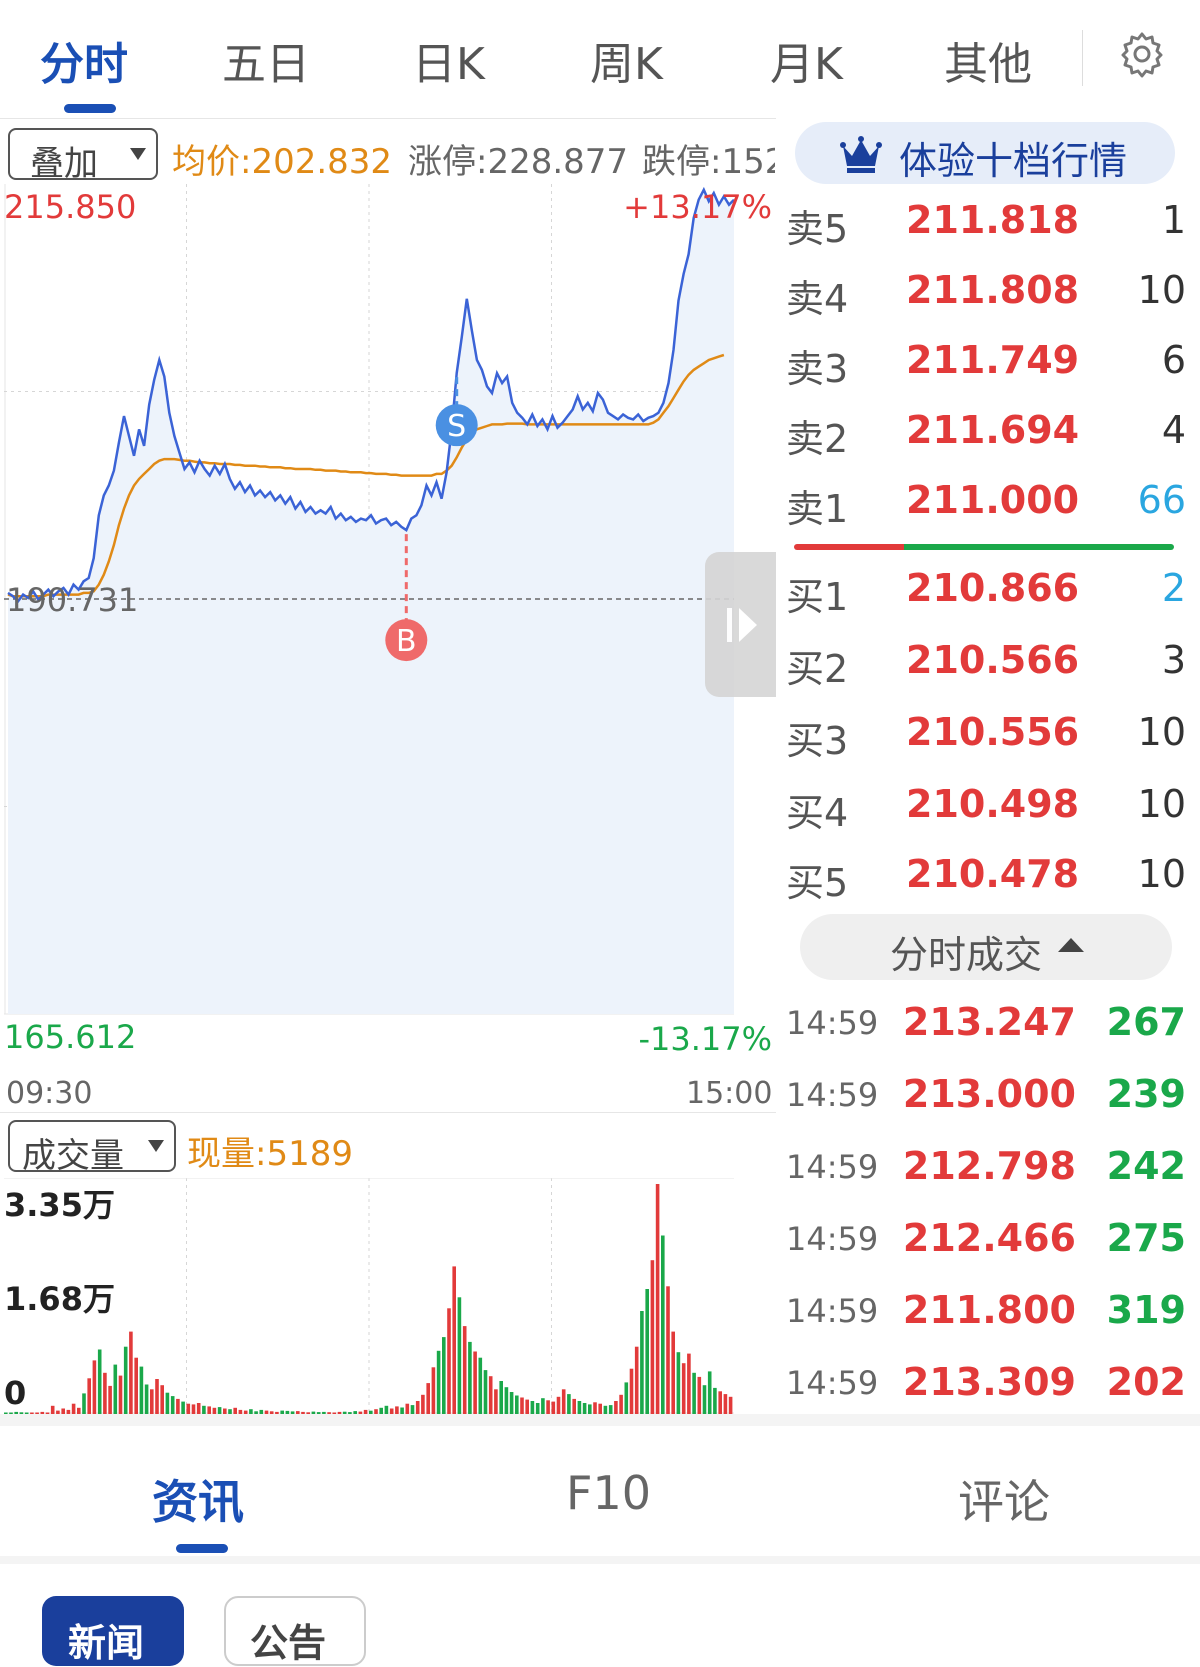 The height and width of the screenshot is (1667, 1200). I want to click on tab-monthly-k: 月K, so click(806, 60).